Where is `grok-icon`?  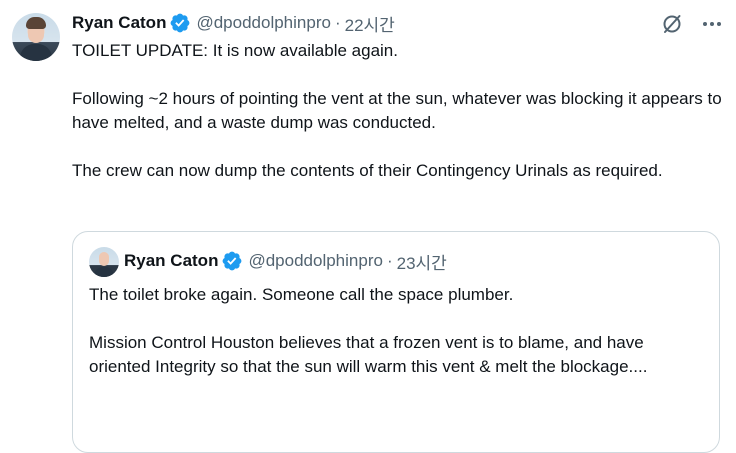 grok-icon is located at coordinates (672, 24).